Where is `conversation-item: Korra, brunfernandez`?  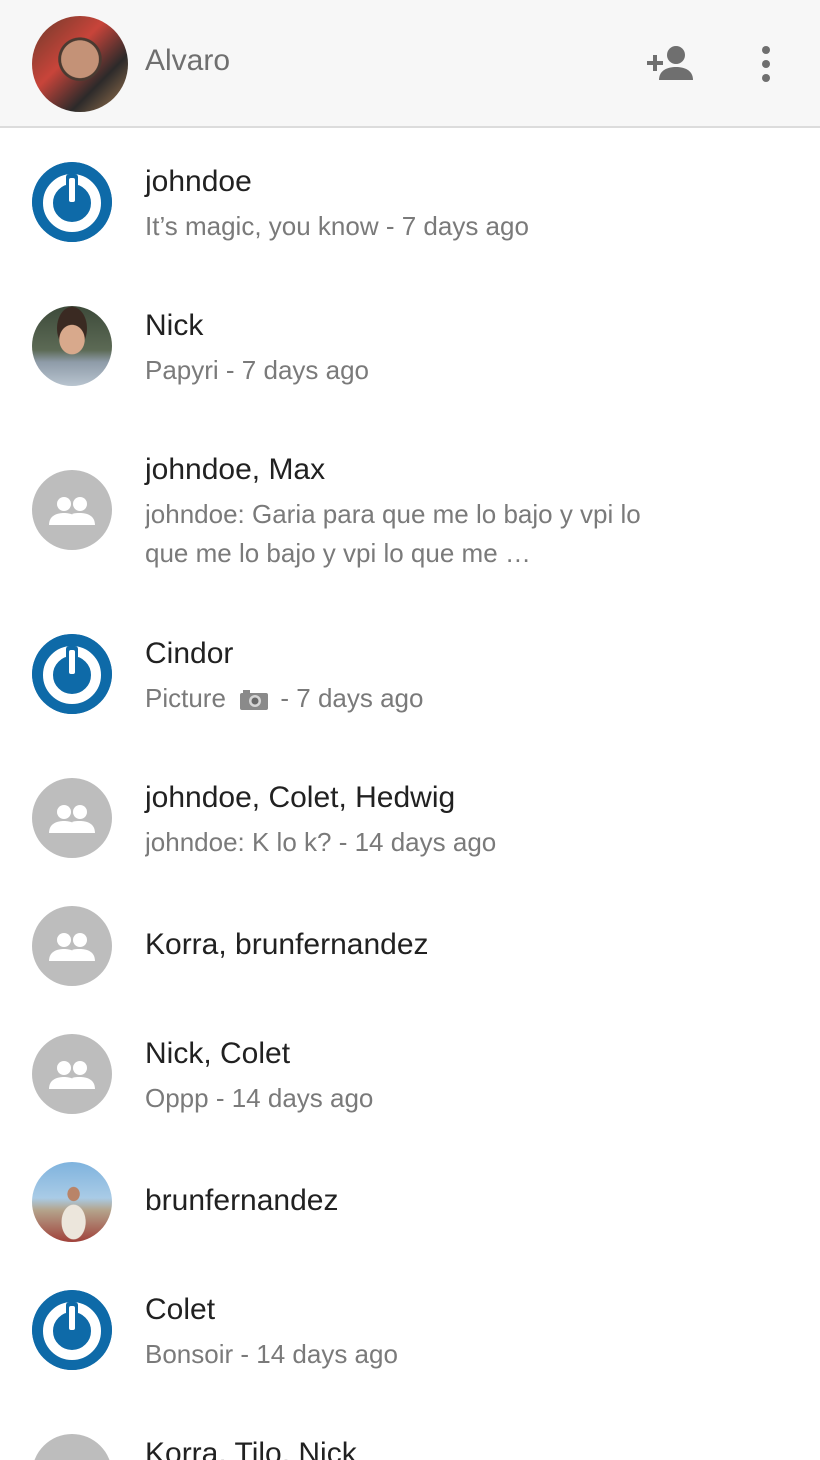
conversation-item: Korra, brunfernandez is located at coordinates (410, 946).